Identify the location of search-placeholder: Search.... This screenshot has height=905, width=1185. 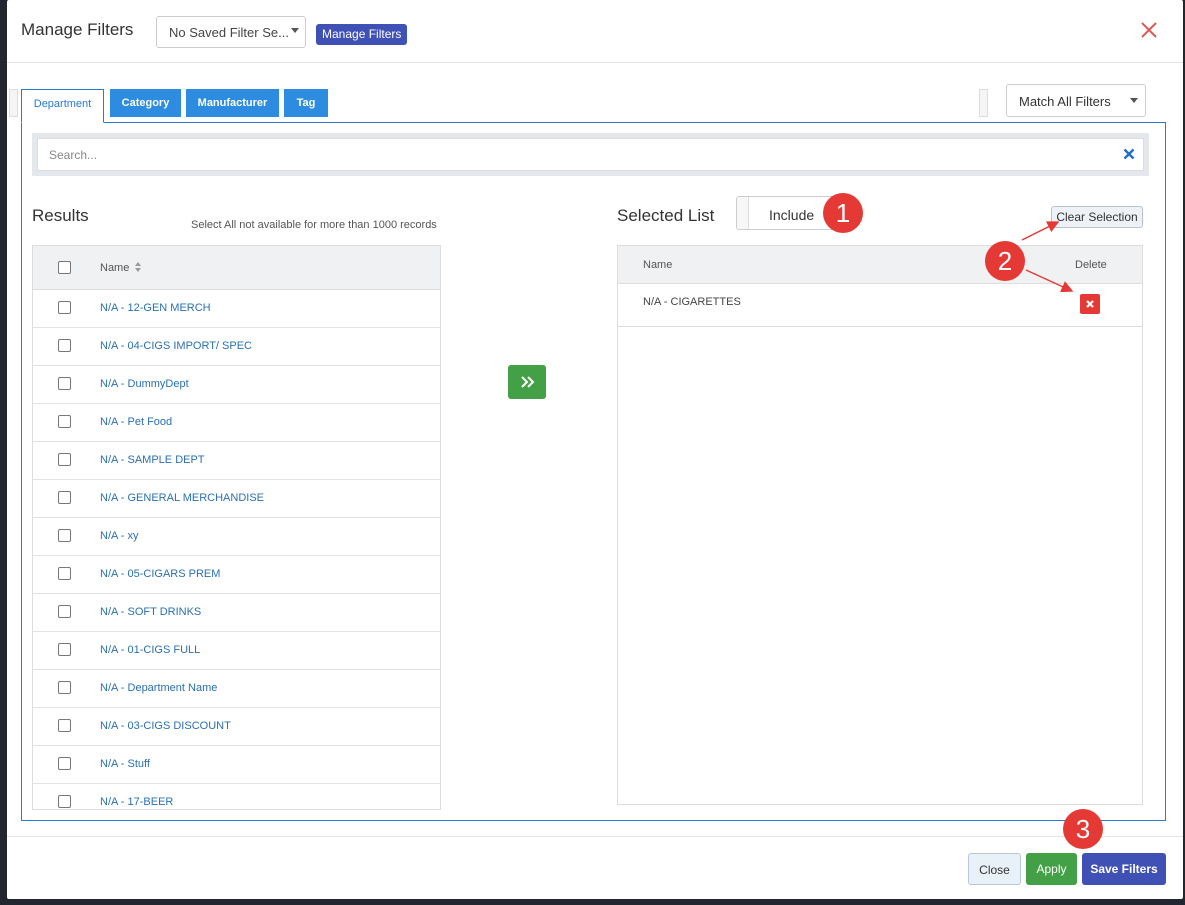
(73, 155).